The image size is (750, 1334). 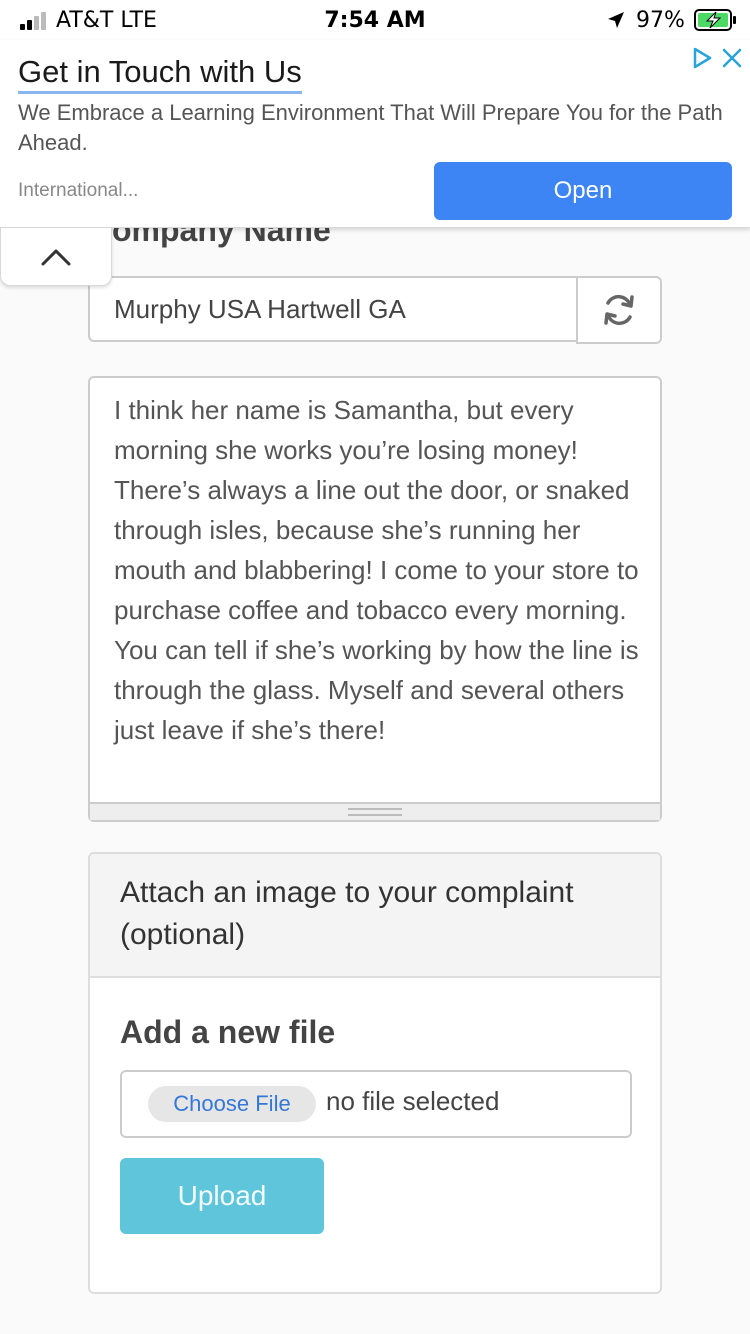 I want to click on refresh-button, so click(x=619, y=310).